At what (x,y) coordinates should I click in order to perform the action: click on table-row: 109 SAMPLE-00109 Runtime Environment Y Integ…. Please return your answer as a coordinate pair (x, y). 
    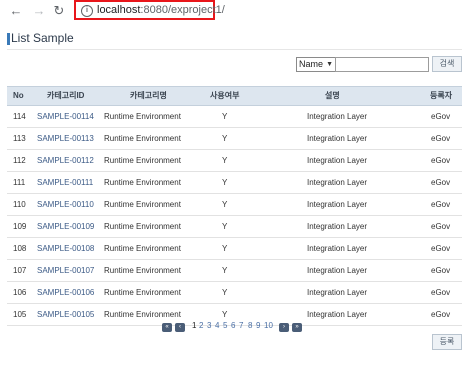
    Looking at the image, I should click on (234, 227).